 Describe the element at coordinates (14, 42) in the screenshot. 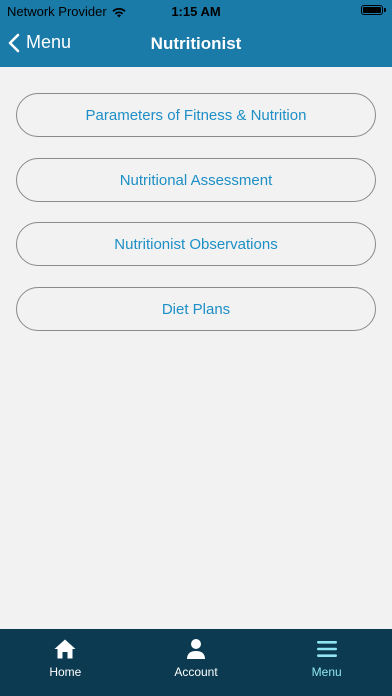

I see `chevron-left-icon` at that location.